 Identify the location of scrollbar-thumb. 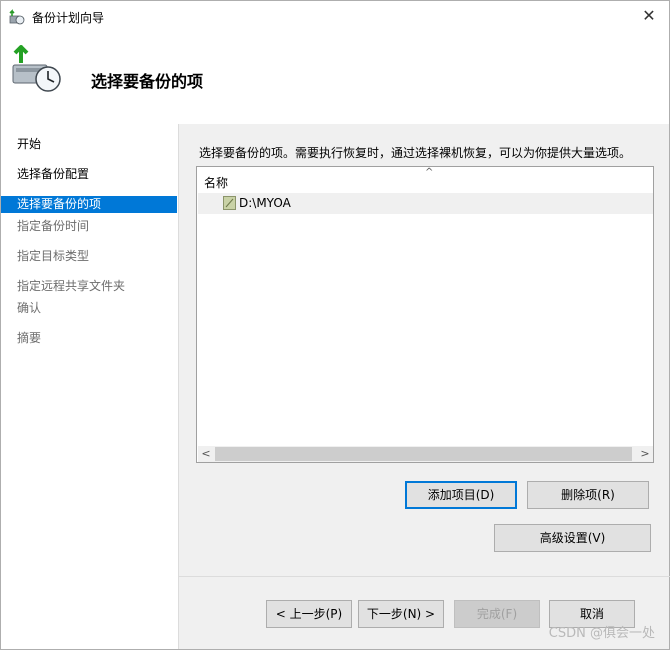
(423, 454).